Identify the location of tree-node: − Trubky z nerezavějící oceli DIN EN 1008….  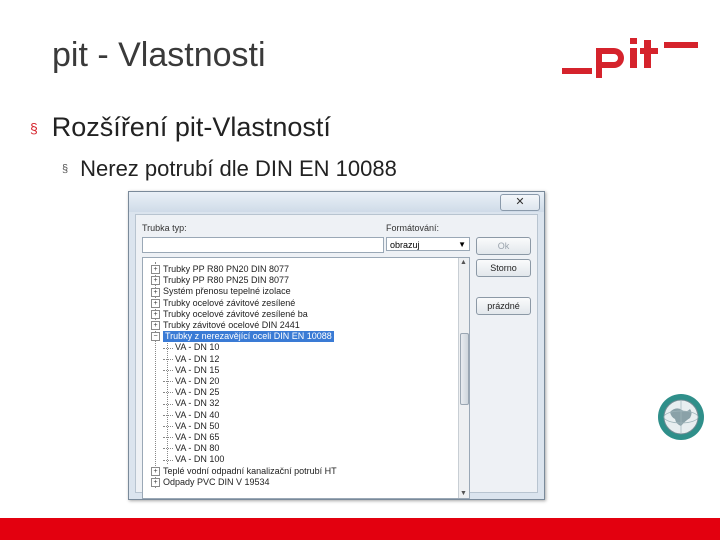
(242, 337).